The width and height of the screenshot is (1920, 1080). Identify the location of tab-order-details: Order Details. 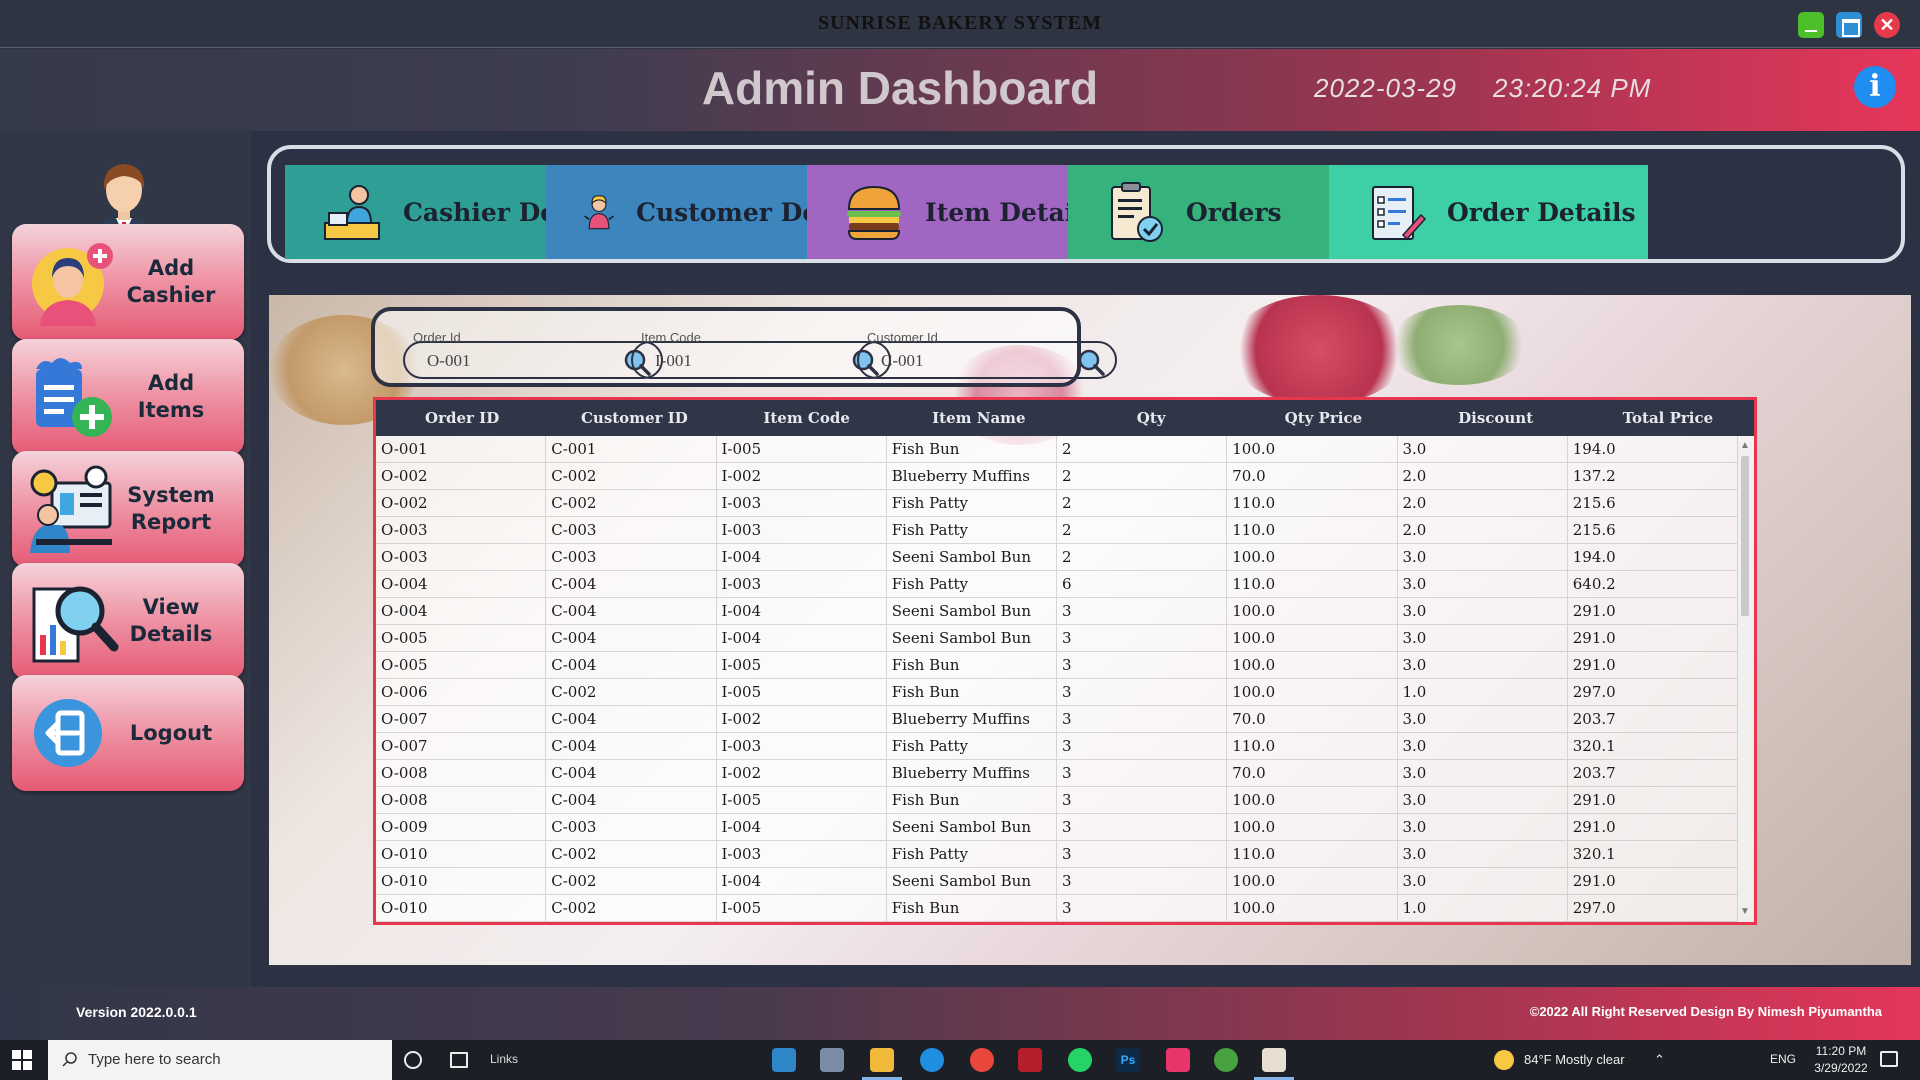
(1488, 212).